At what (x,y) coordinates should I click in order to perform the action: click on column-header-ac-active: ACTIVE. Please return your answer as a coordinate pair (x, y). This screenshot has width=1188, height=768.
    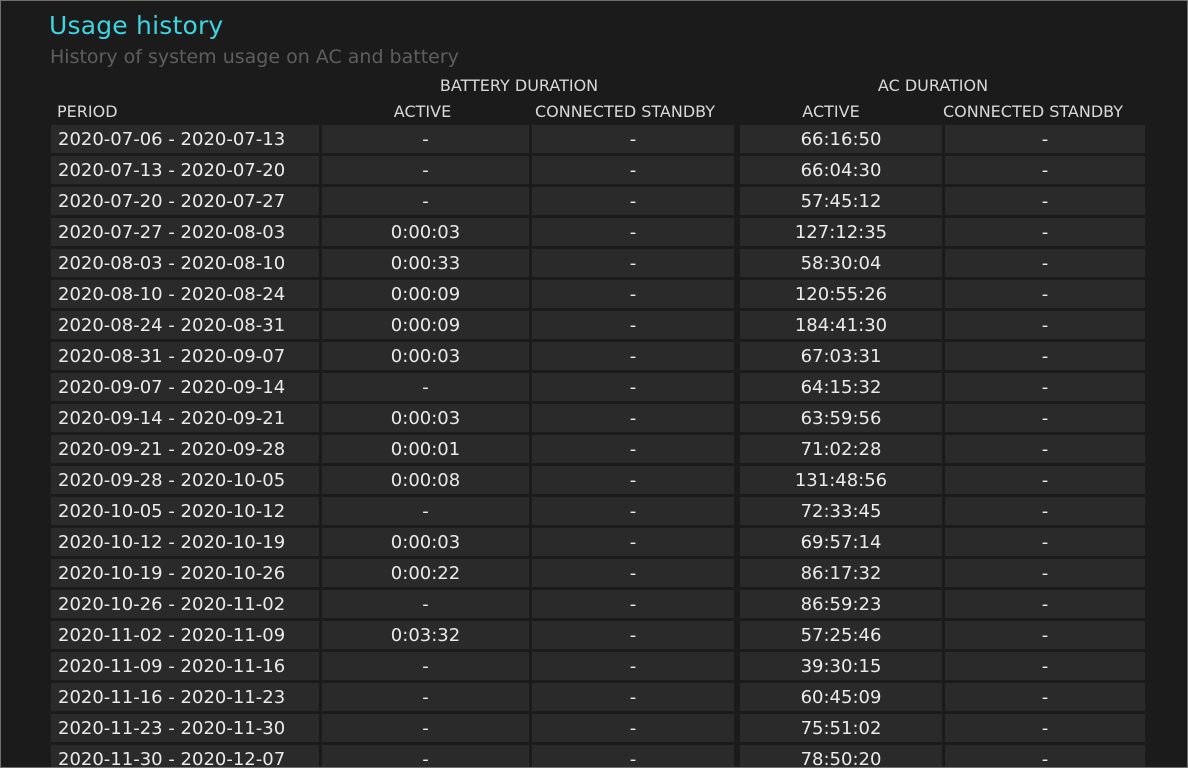
    Looking at the image, I should click on (831, 111).